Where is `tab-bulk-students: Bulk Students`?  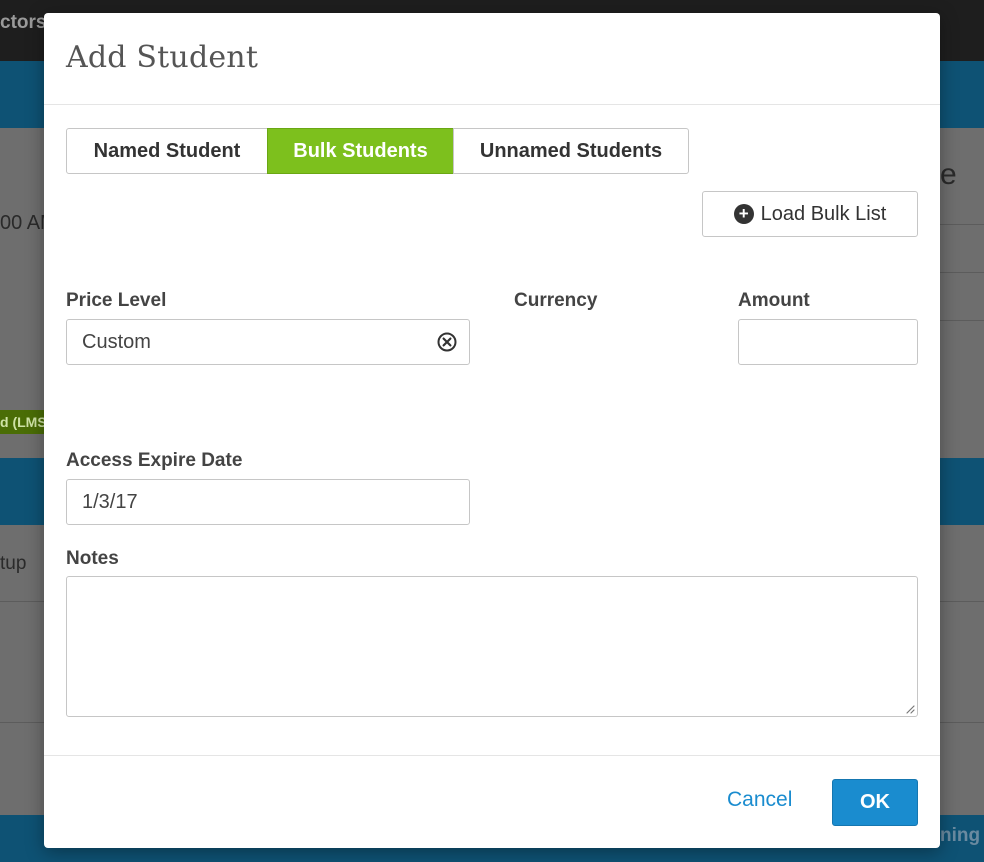 tab-bulk-students: Bulk Students is located at coordinates (360, 151).